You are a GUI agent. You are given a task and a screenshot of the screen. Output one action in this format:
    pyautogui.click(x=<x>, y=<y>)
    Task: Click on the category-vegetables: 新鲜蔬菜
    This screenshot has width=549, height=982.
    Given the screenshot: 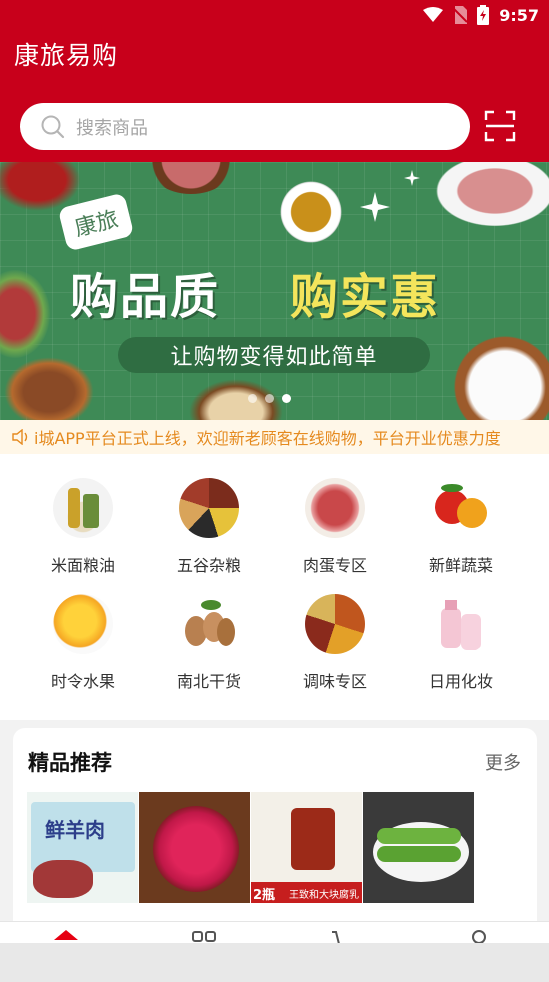 What is the action you would take?
    pyautogui.click(x=461, y=527)
    